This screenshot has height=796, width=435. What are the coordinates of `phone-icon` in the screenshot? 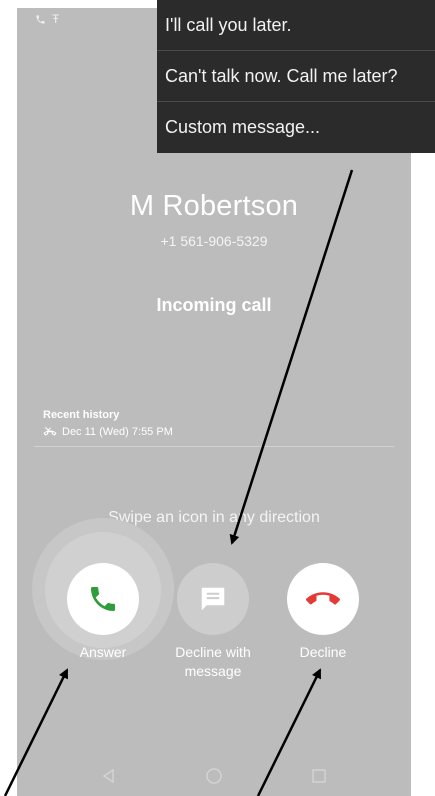 It's located at (103, 599).